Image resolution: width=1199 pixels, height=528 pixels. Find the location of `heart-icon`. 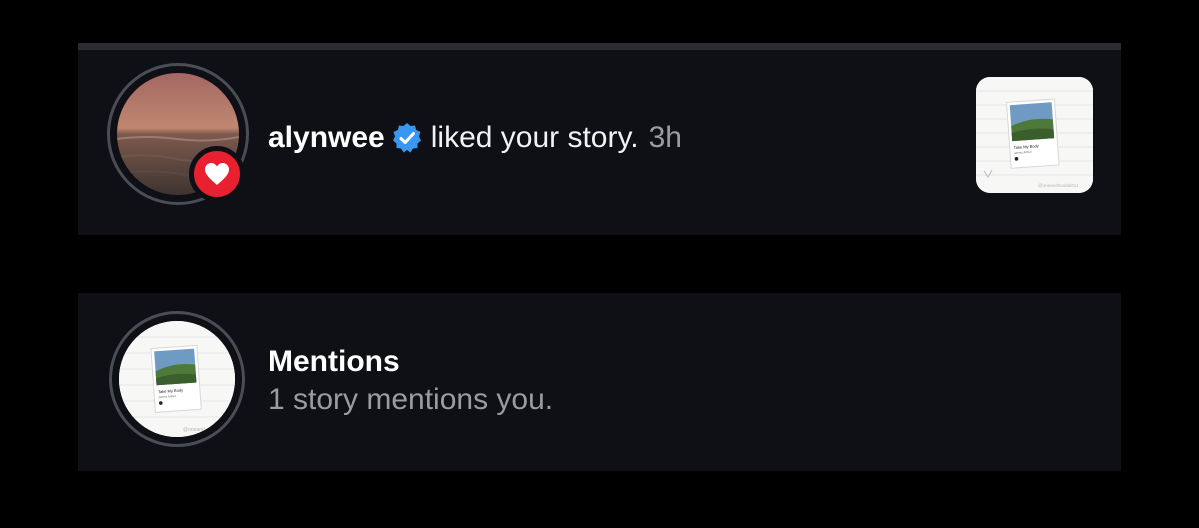

heart-icon is located at coordinates (217, 174).